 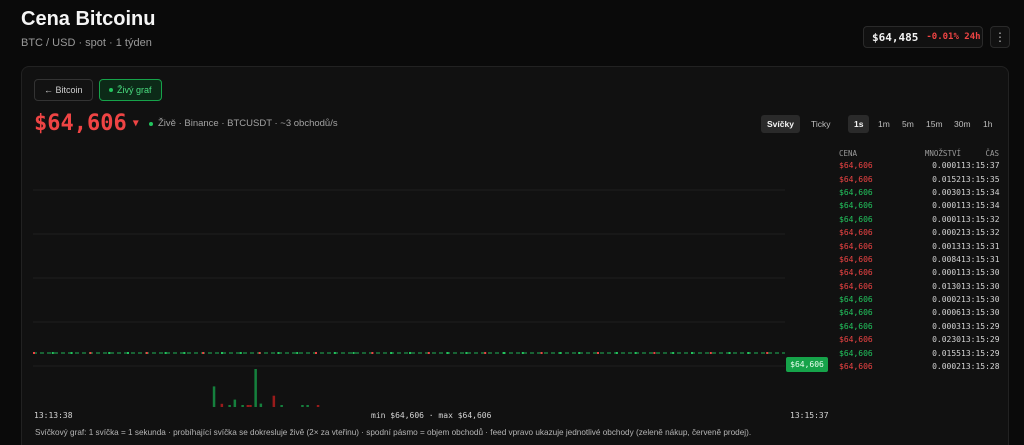 I want to click on interval-5m-button: 5m, so click(x=908, y=124).